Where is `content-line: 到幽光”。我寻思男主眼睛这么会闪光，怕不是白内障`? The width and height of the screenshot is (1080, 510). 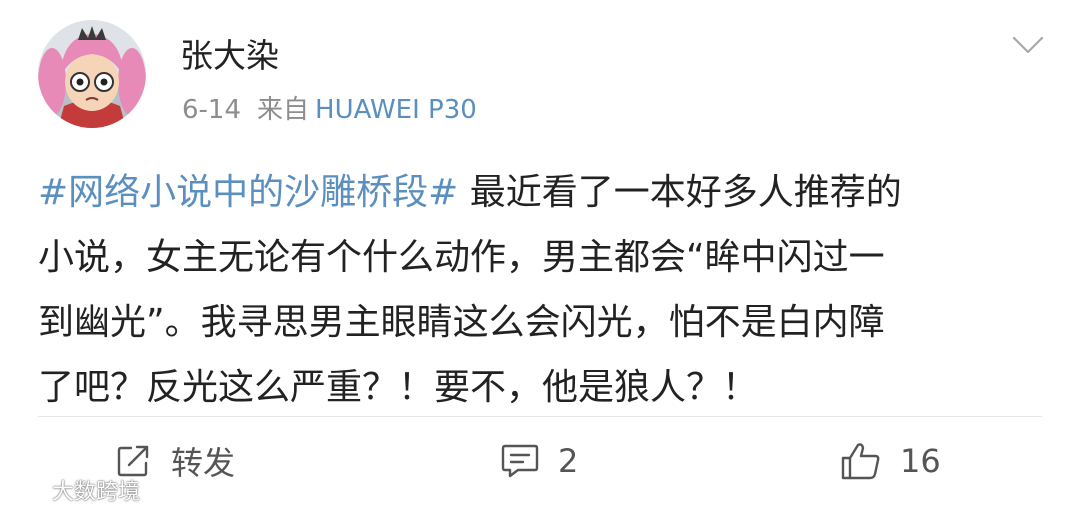
content-line: 到幽光”。我寻思男主眼睛这么会闪光，怕不是白内障 is located at coordinates (461, 322).